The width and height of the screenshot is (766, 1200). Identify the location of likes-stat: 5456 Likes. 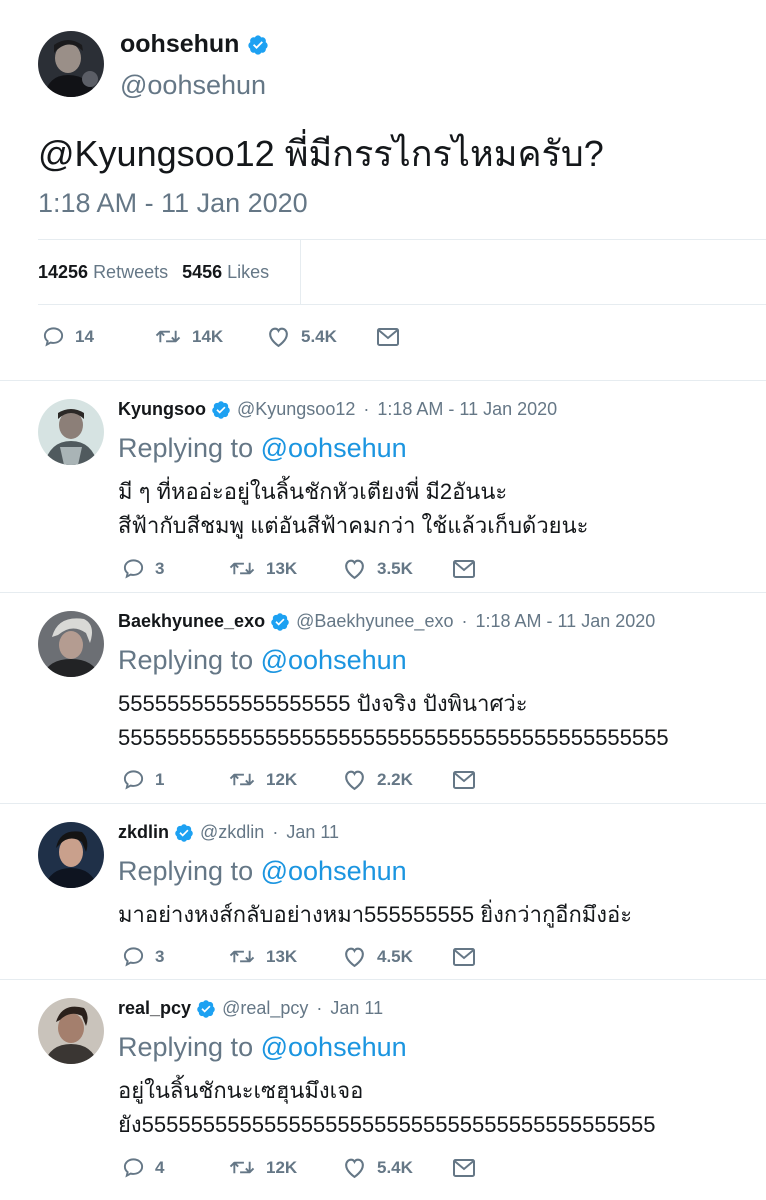
(225, 272).